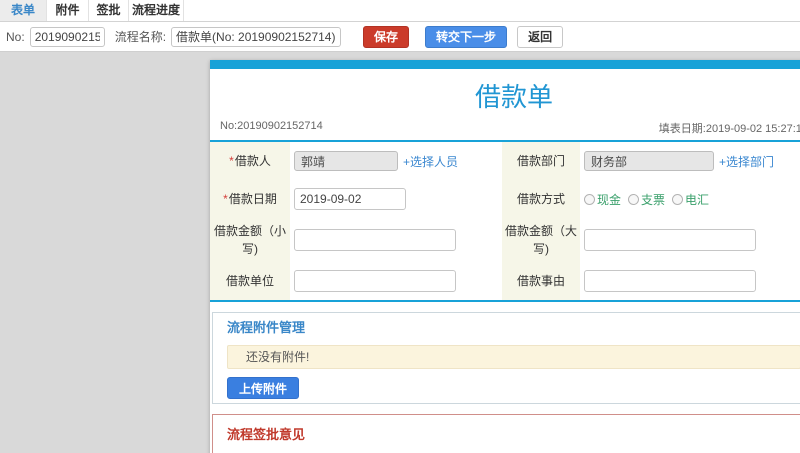 The image size is (800, 453). I want to click on loan-method-label-cell: 借款方式, so click(541, 199).